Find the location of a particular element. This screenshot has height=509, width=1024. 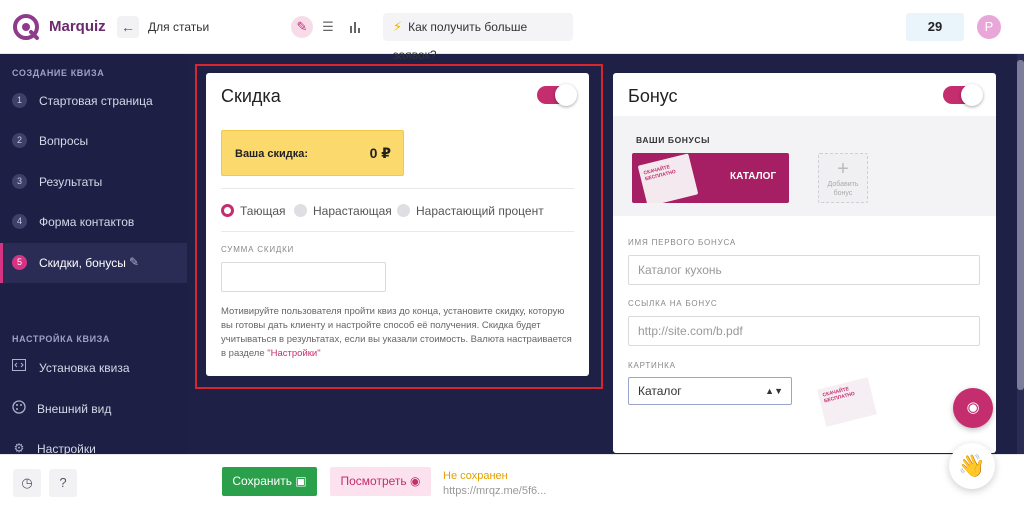

lead-counter: 29 is located at coordinates (935, 27).